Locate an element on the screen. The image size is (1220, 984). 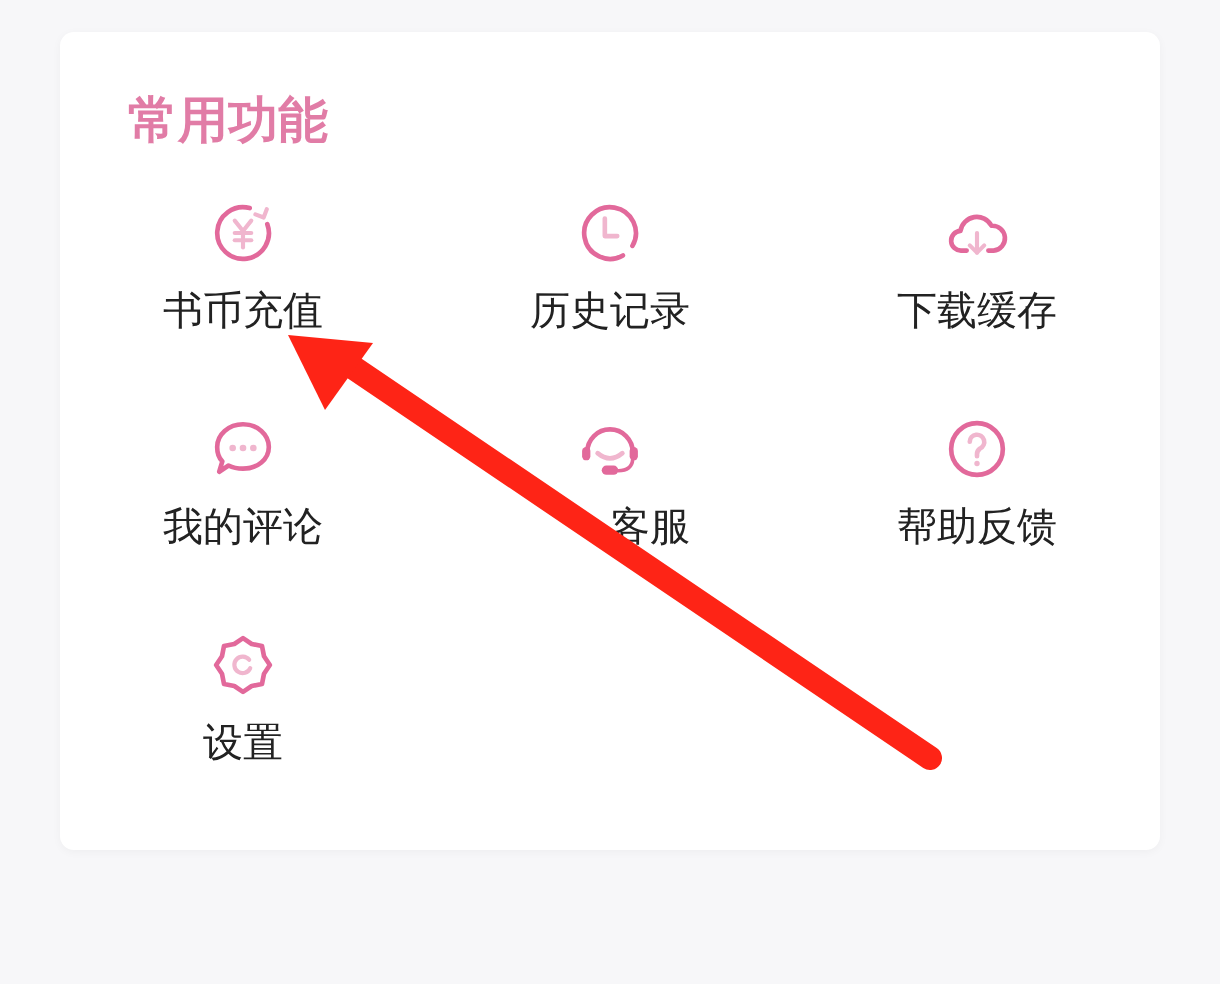
section-title: 常用功能 is located at coordinates (228, 120).